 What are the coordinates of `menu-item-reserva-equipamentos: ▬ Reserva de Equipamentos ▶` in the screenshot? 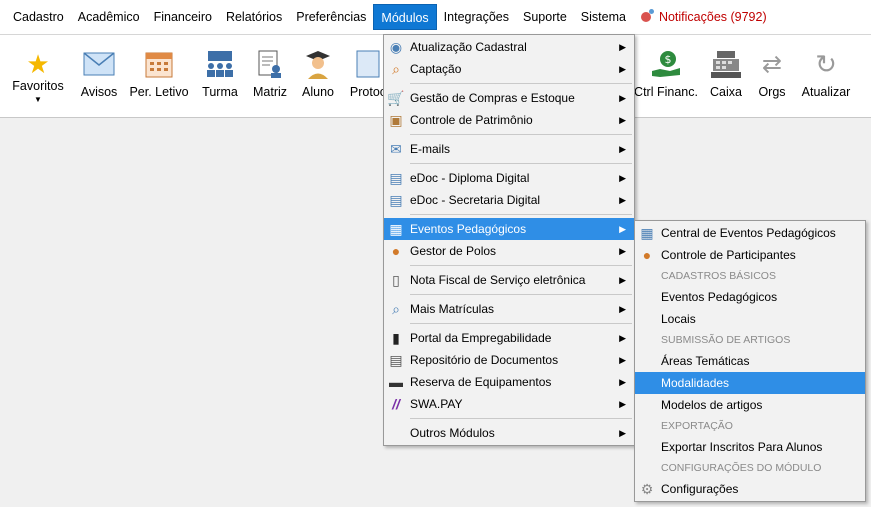 It's located at (509, 382).